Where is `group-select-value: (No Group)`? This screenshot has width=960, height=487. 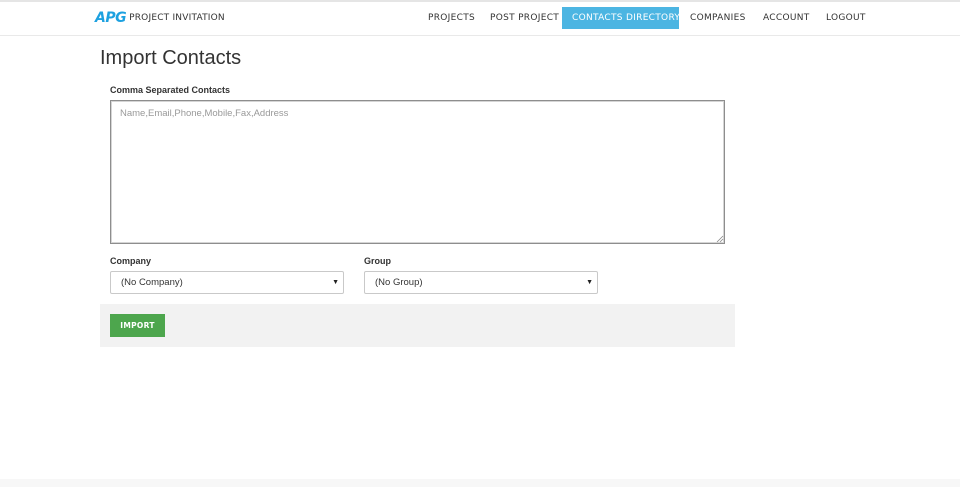
group-select-value: (No Group) is located at coordinates (399, 282).